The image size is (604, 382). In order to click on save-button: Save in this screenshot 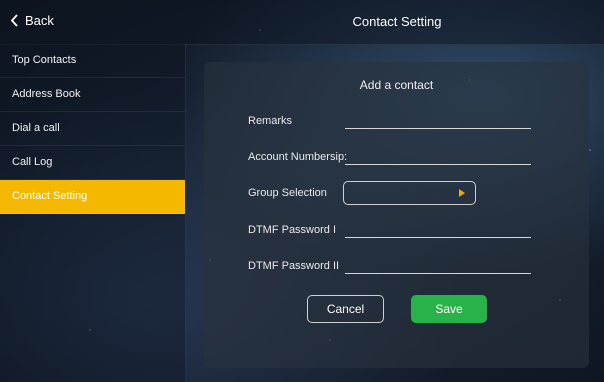, I will do `click(449, 309)`.